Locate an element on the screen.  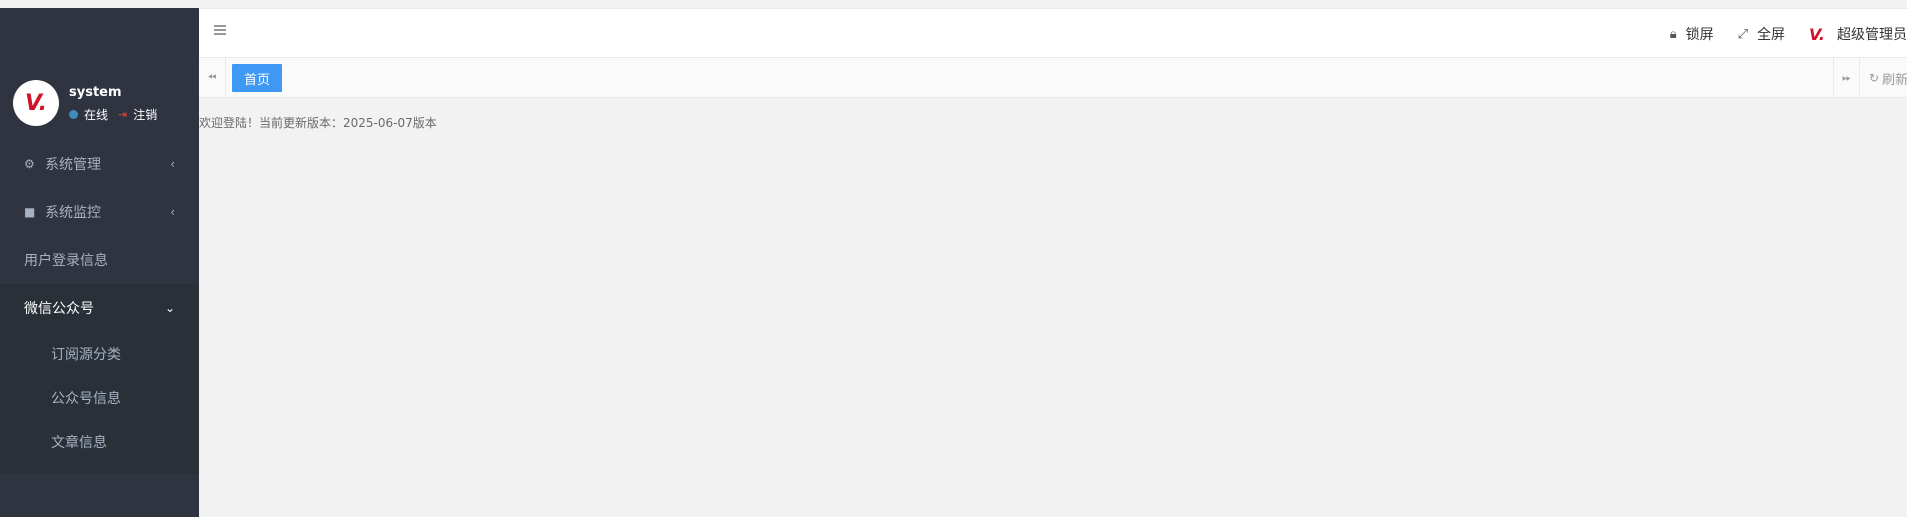
user-name: system is located at coordinates (95, 92).